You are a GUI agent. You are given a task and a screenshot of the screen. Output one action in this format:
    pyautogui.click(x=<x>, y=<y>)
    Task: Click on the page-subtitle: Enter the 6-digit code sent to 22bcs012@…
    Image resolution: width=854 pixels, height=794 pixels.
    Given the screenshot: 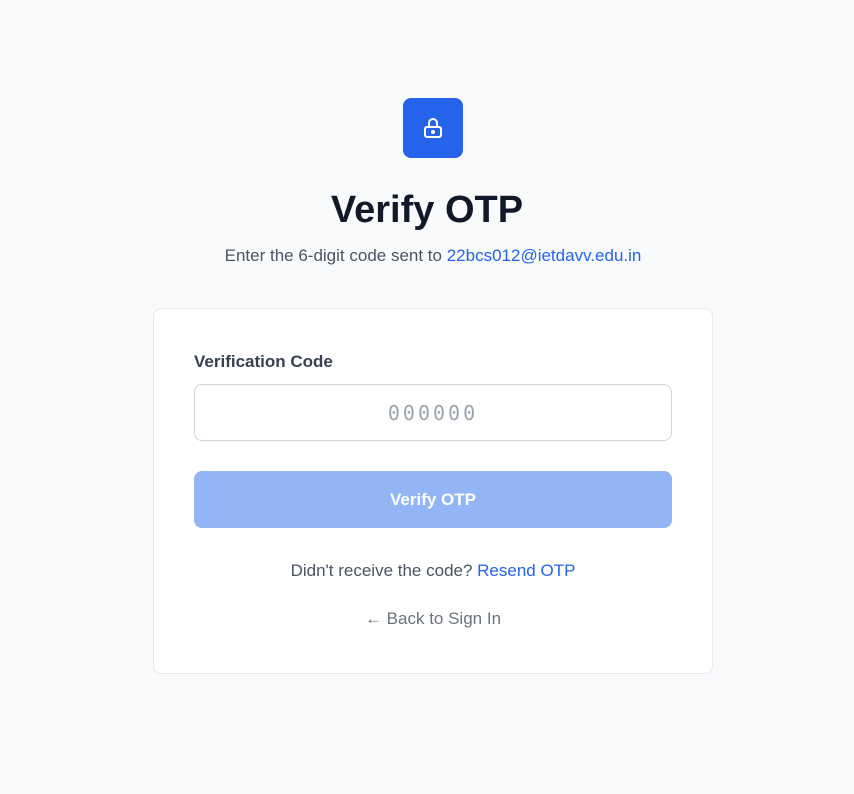 What is the action you would take?
    pyautogui.click(x=427, y=256)
    